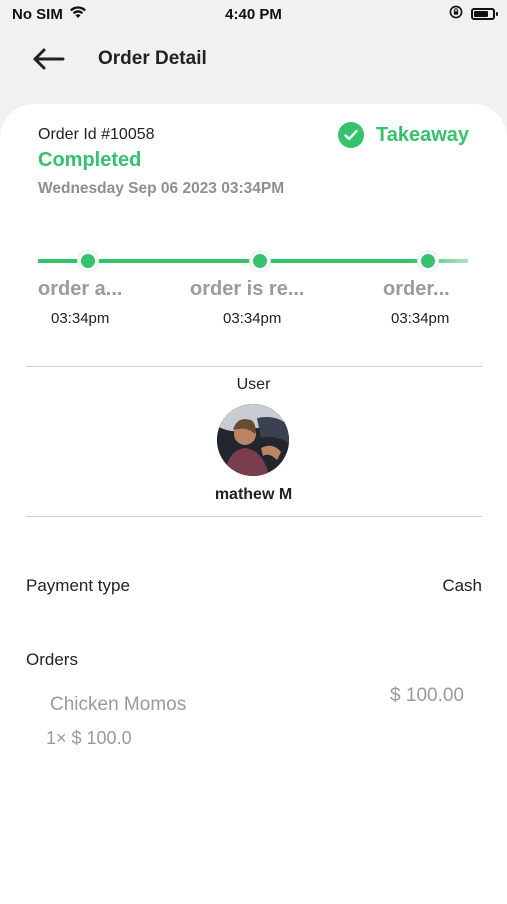 The height and width of the screenshot is (904, 507). I want to click on order-item-quantity: 1× $ 100.0, so click(89, 738).